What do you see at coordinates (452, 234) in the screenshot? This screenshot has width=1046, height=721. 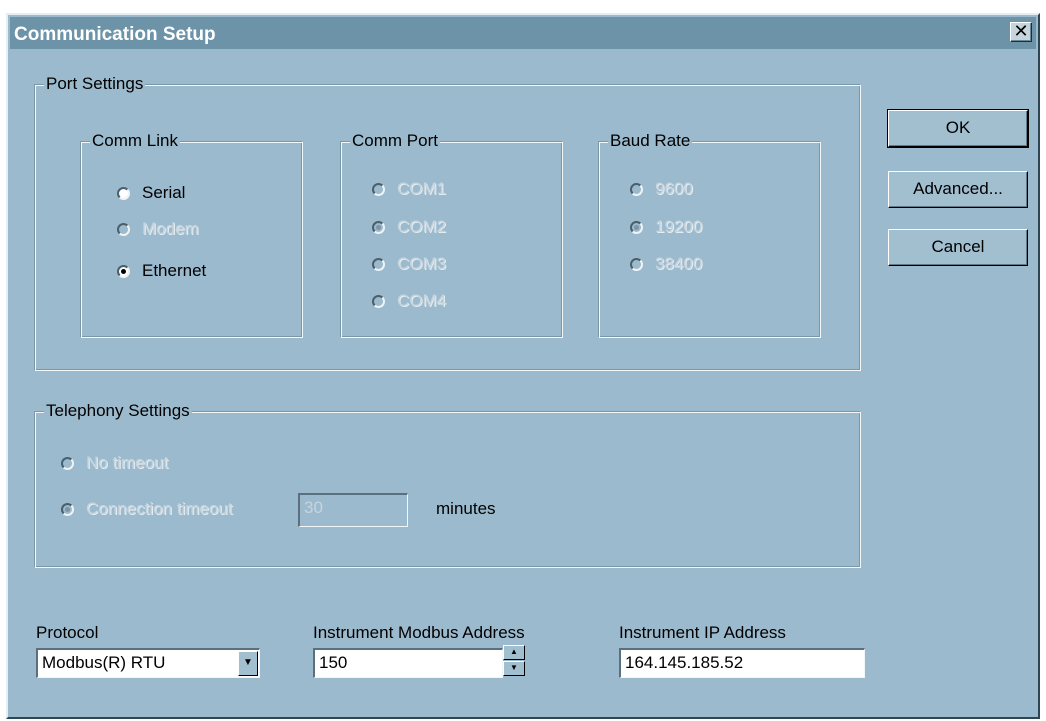 I see `comm-port-group: Comm Port COM1 COM2 COM3 COM4` at bounding box center [452, 234].